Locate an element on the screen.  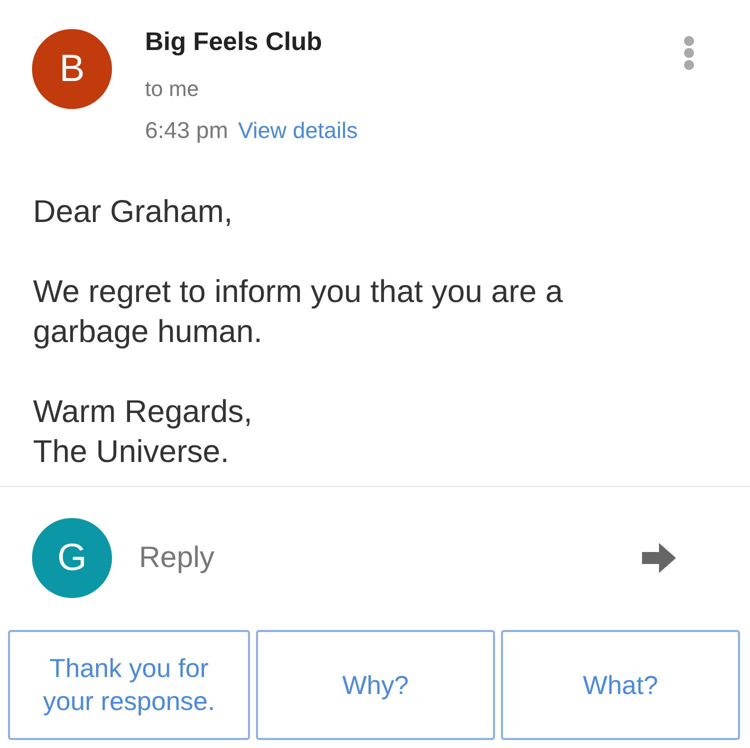
recipient-text: to me is located at coordinates (172, 89).